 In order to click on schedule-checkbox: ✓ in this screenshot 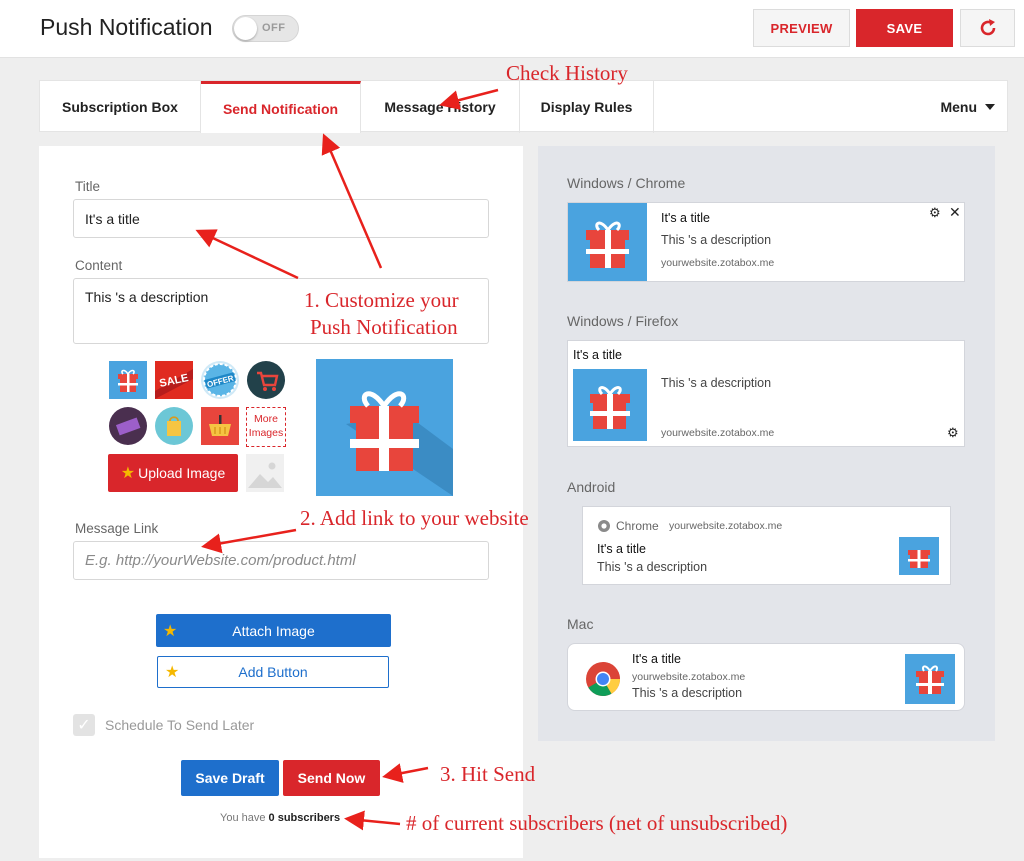, I will do `click(84, 725)`.